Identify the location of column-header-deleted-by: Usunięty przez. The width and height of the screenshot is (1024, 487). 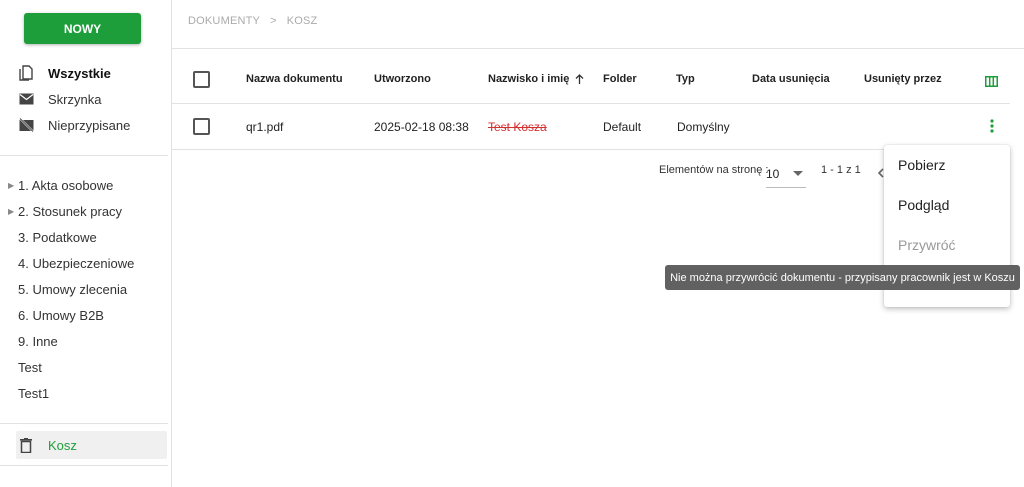
(903, 79).